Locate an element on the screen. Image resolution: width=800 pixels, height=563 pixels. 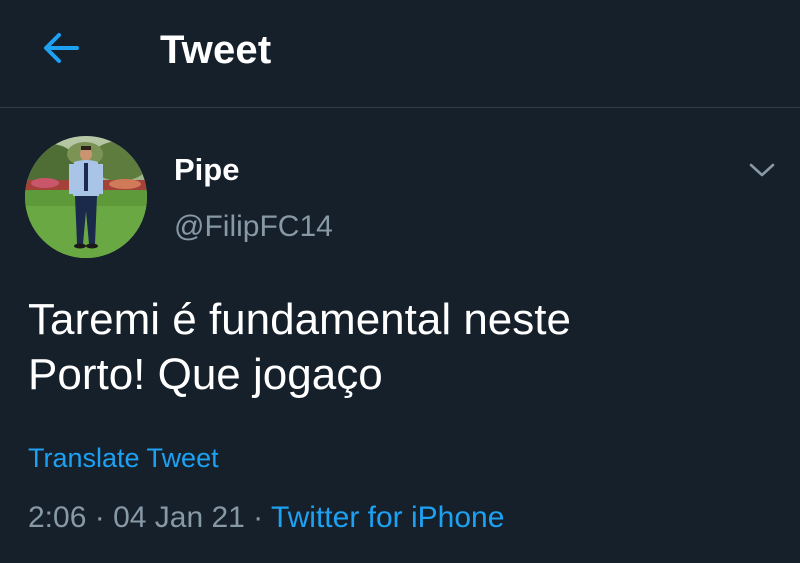
tweet-metadata: 2:06 · 04 Jan 21 · Twitter for iPhone is located at coordinates (266, 518).